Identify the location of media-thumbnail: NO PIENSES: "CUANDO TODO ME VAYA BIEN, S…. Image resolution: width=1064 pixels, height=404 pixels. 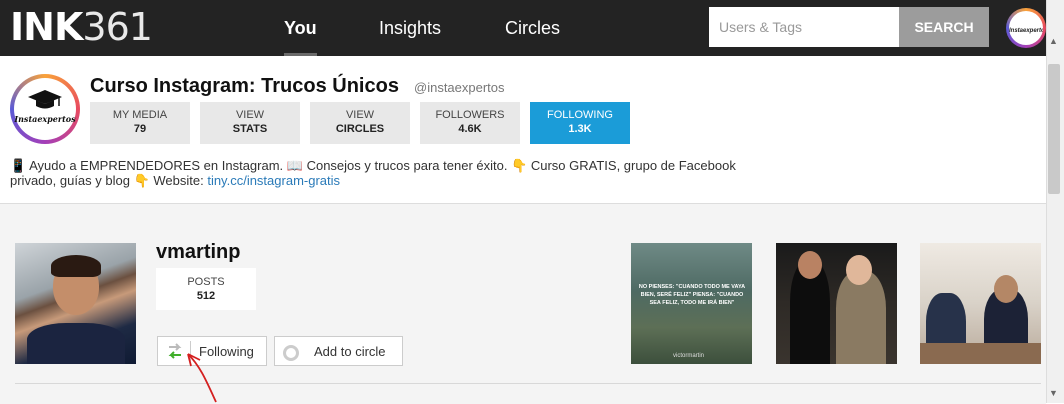
(691, 303).